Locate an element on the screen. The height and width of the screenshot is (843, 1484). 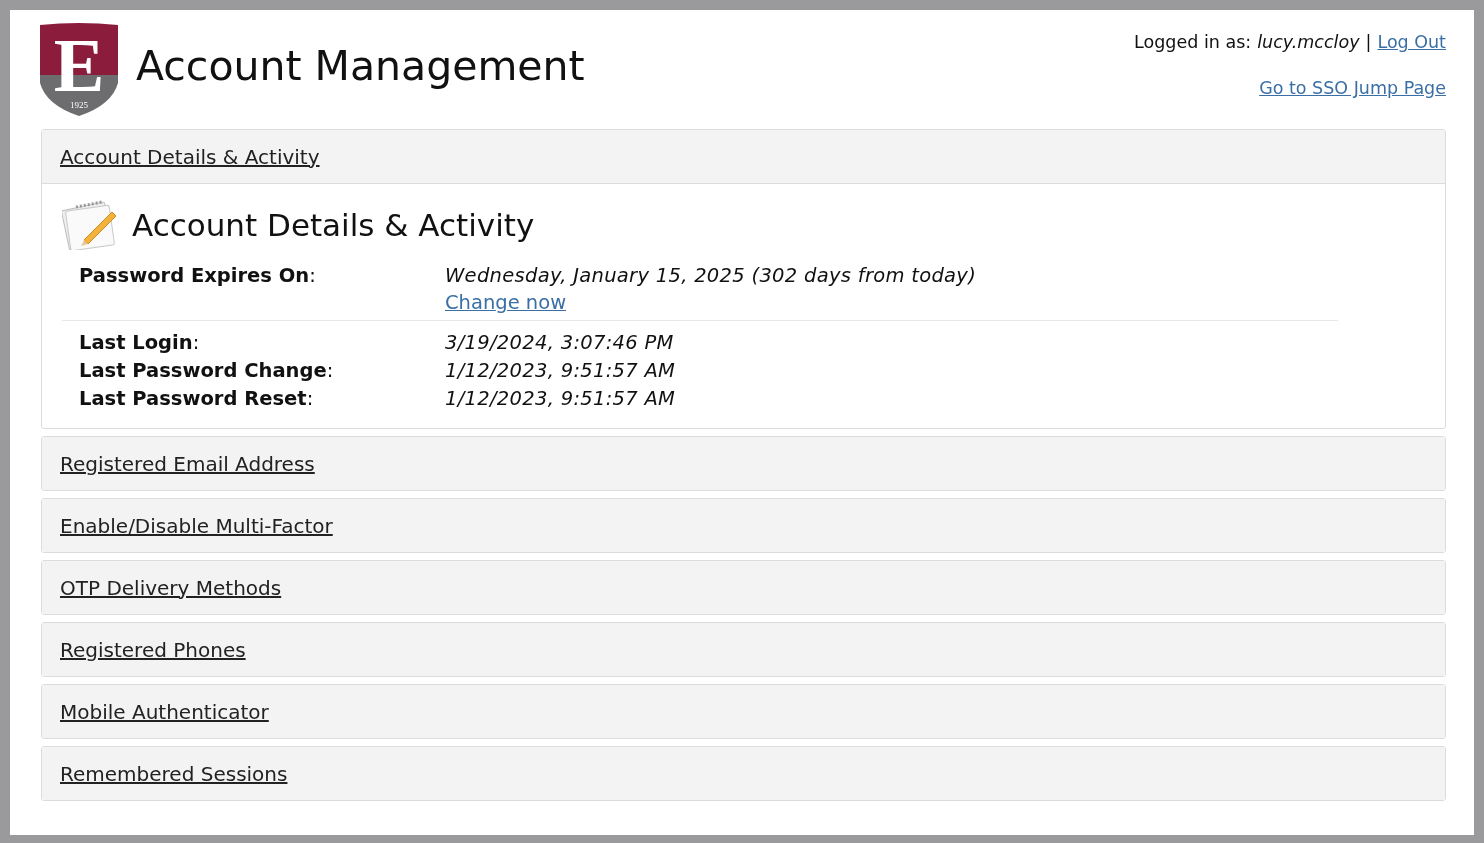
field-label: Last Password Change: is located at coordinates (207, 370).